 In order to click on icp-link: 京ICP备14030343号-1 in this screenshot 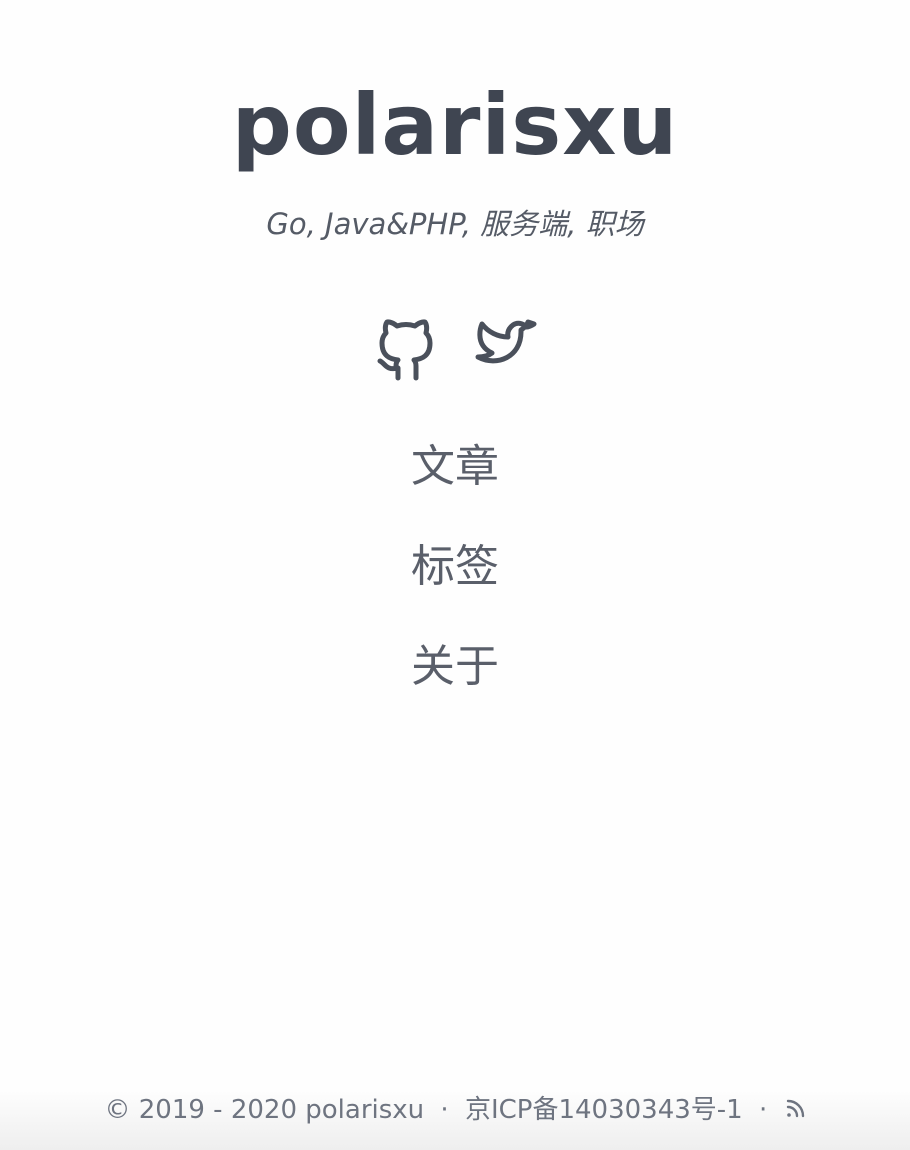, I will do `click(604, 1110)`.